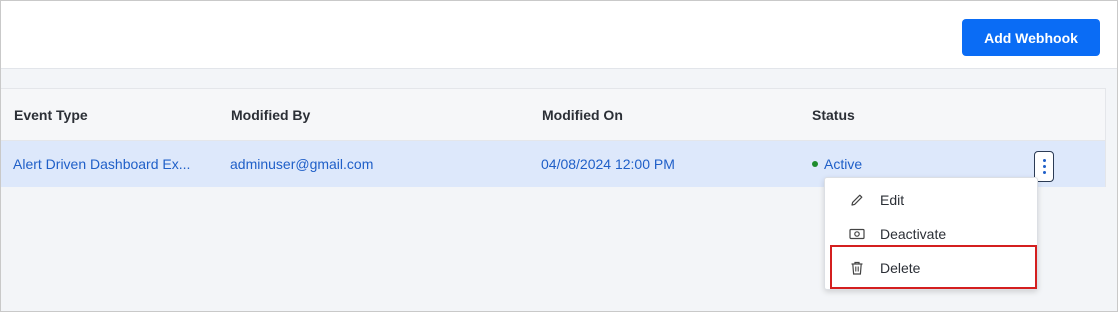  Describe the element at coordinates (51, 115) in the screenshot. I see `column-header-event-type: Event Type` at that location.